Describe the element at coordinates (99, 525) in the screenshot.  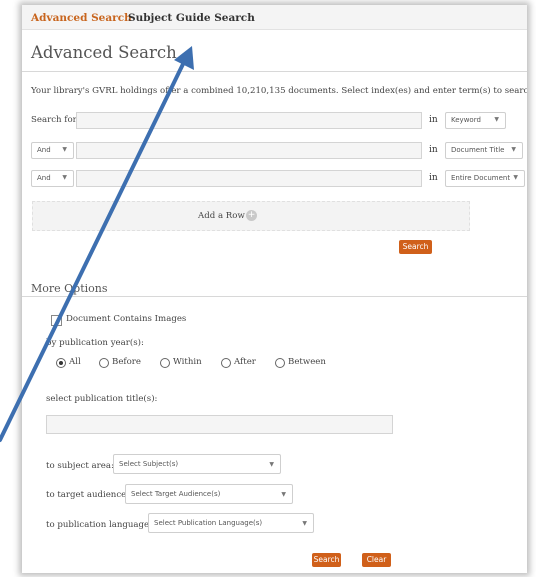
I see `pub-language-label: to publication language:` at that location.